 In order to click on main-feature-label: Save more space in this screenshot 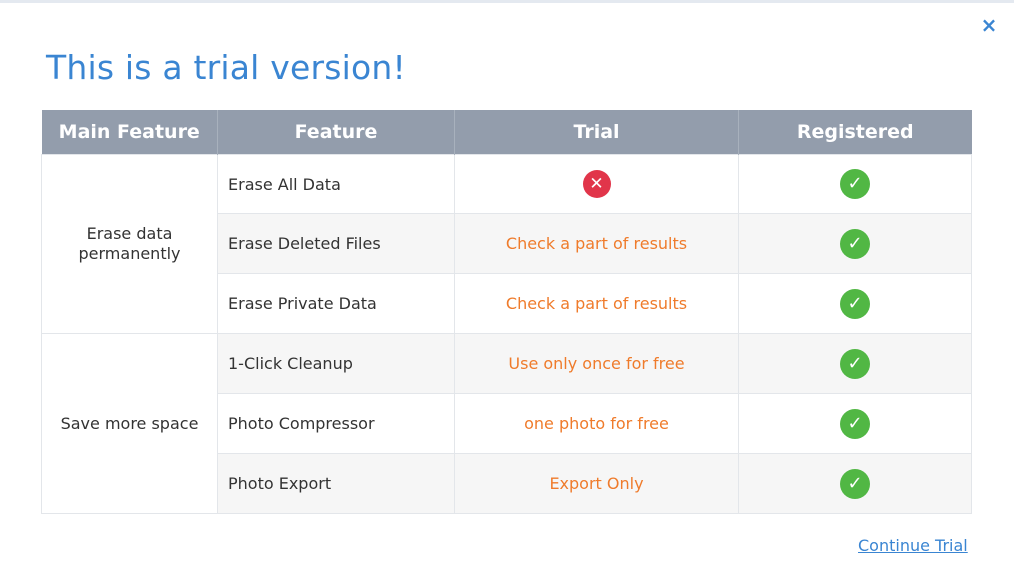, I will do `click(129, 423)`.